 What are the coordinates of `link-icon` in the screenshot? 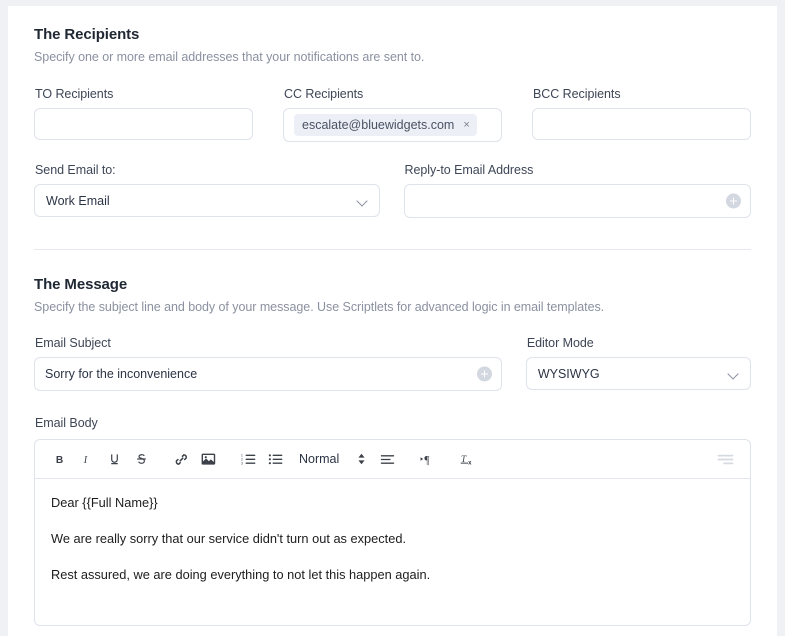 It's located at (181, 459).